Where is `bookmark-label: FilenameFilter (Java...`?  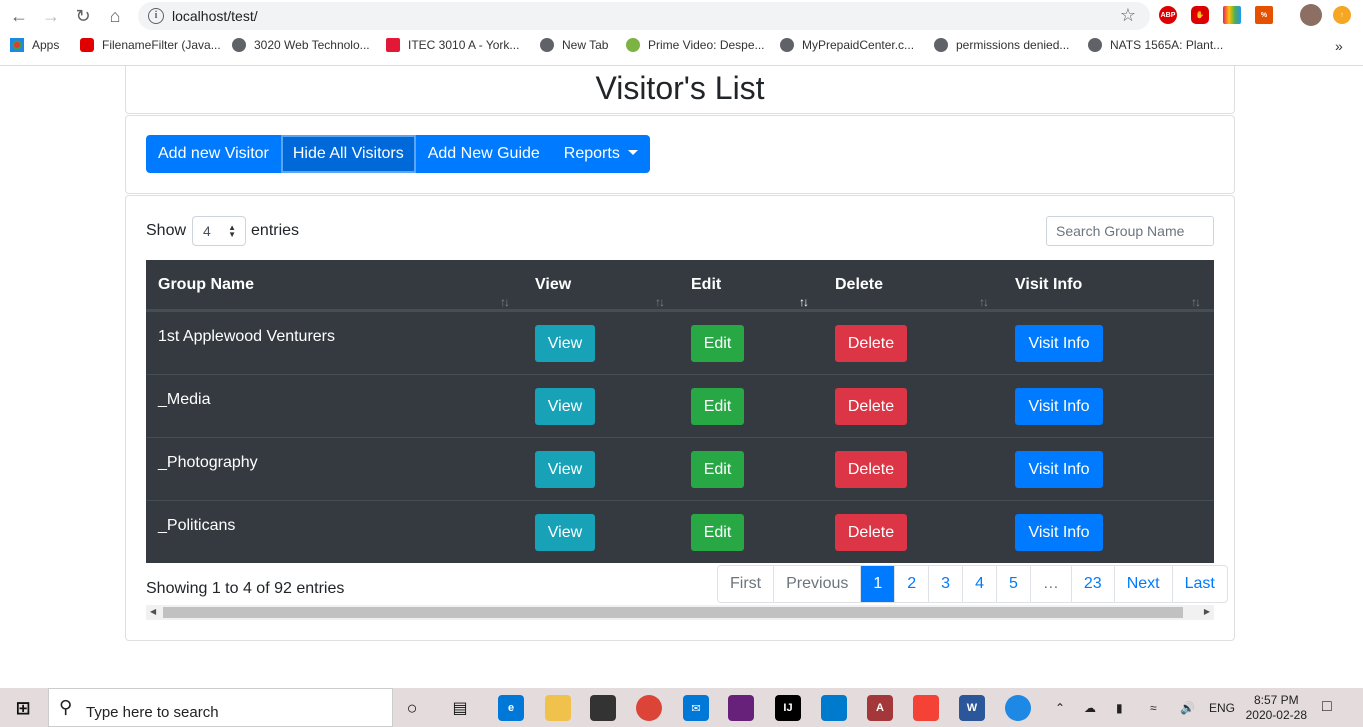 bookmark-label: FilenameFilter (Java... is located at coordinates (161, 45).